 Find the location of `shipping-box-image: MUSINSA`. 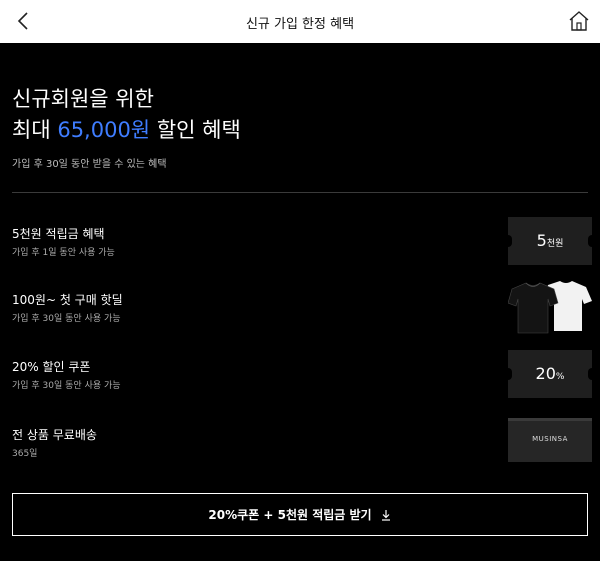

shipping-box-image: MUSINSA is located at coordinates (550, 440).